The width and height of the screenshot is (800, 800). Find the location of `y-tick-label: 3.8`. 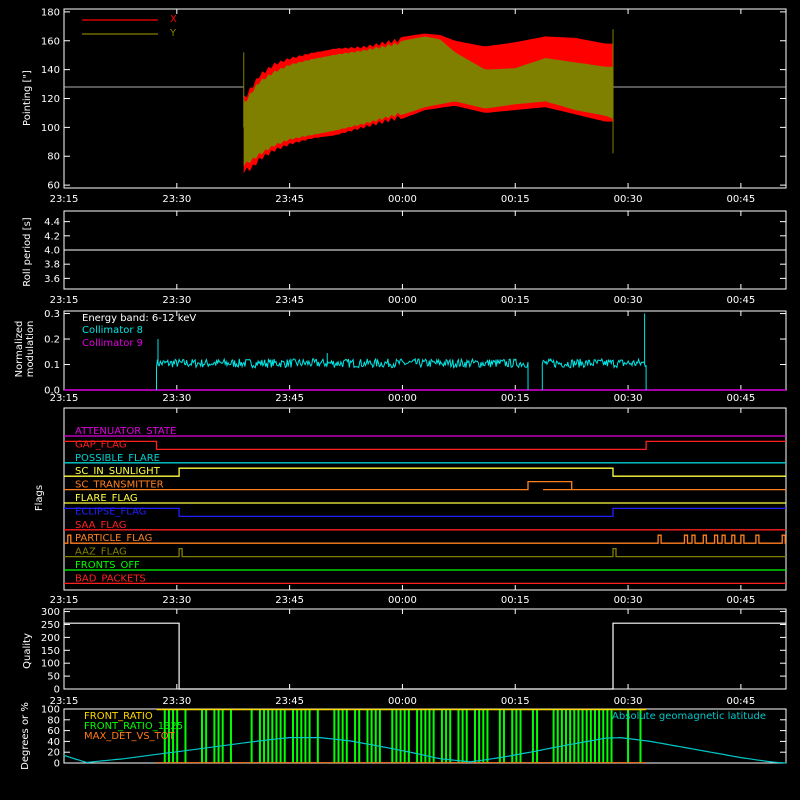

y-tick-label: 3.8 is located at coordinates (52, 265).